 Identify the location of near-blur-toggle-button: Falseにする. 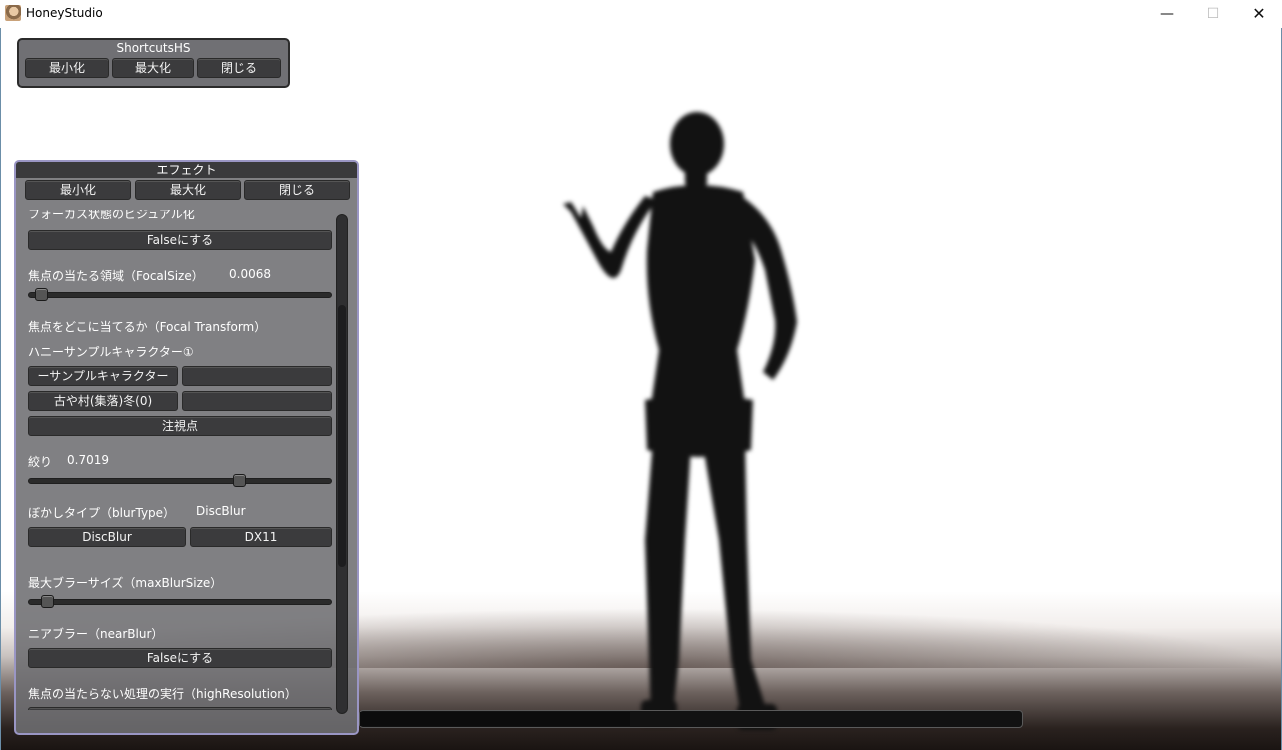
(180, 658).